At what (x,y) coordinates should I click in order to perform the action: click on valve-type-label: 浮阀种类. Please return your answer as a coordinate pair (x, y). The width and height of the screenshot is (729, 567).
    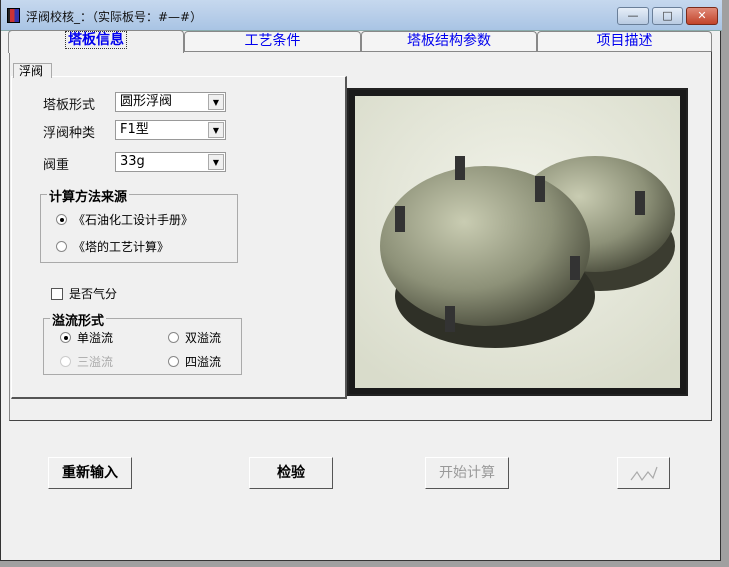
    Looking at the image, I should click on (69, 133).